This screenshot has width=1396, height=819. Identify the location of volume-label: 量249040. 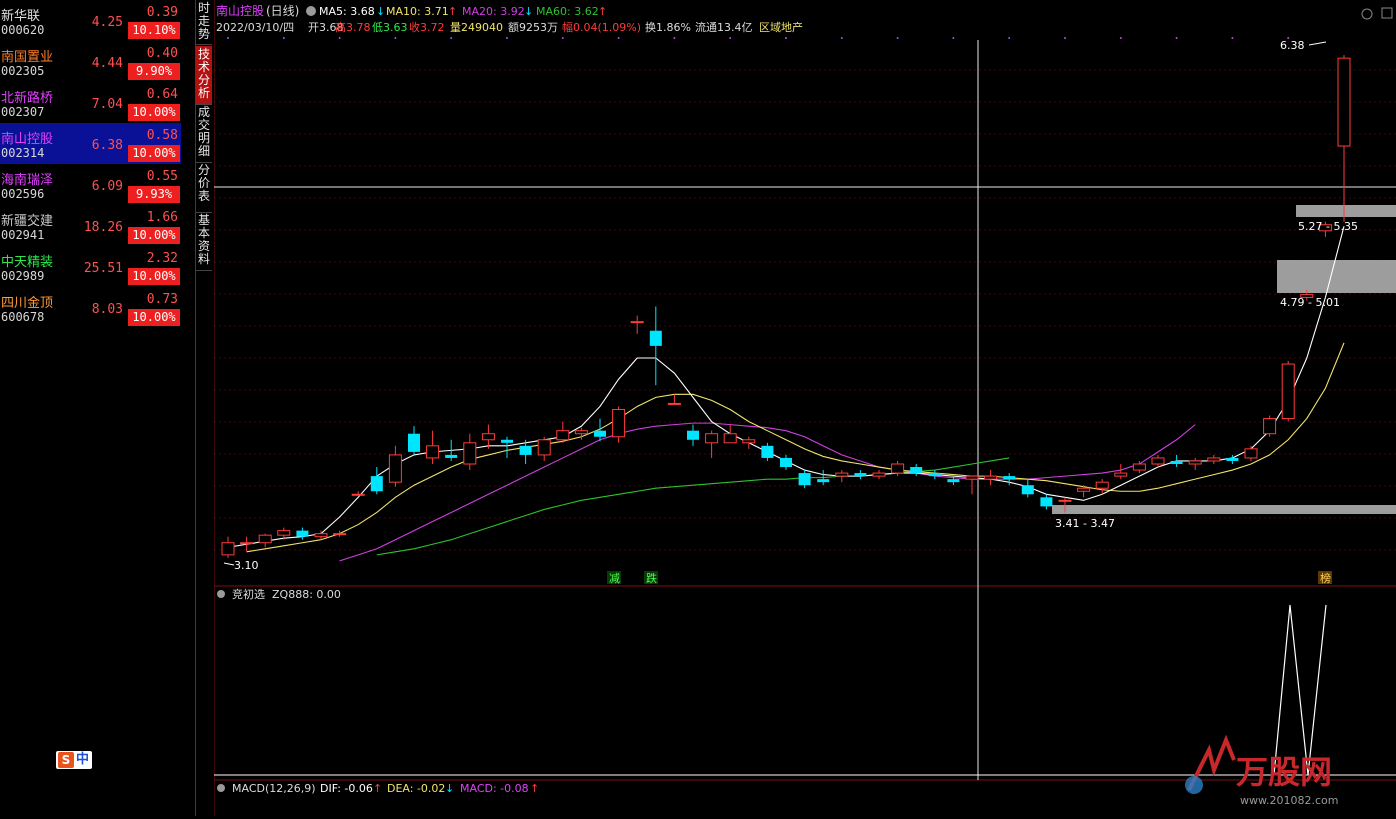
(476, 27).